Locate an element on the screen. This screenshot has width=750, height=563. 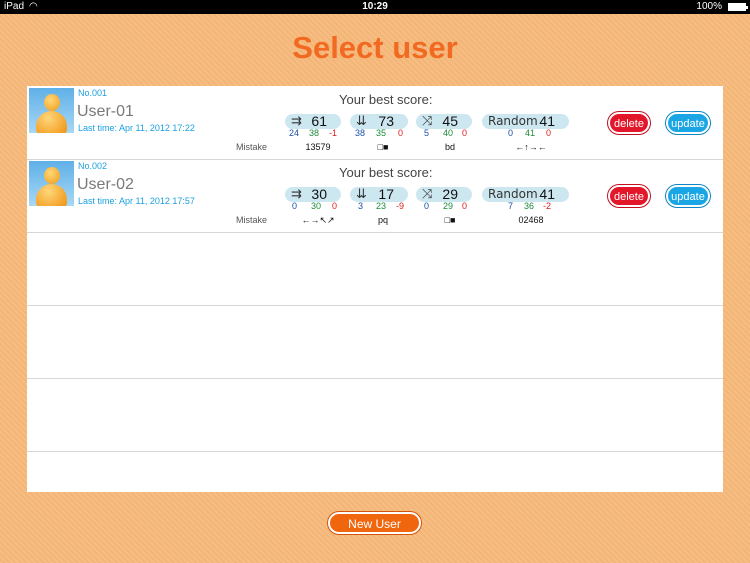
score-value: 30 is located at coordinates (319, 194).